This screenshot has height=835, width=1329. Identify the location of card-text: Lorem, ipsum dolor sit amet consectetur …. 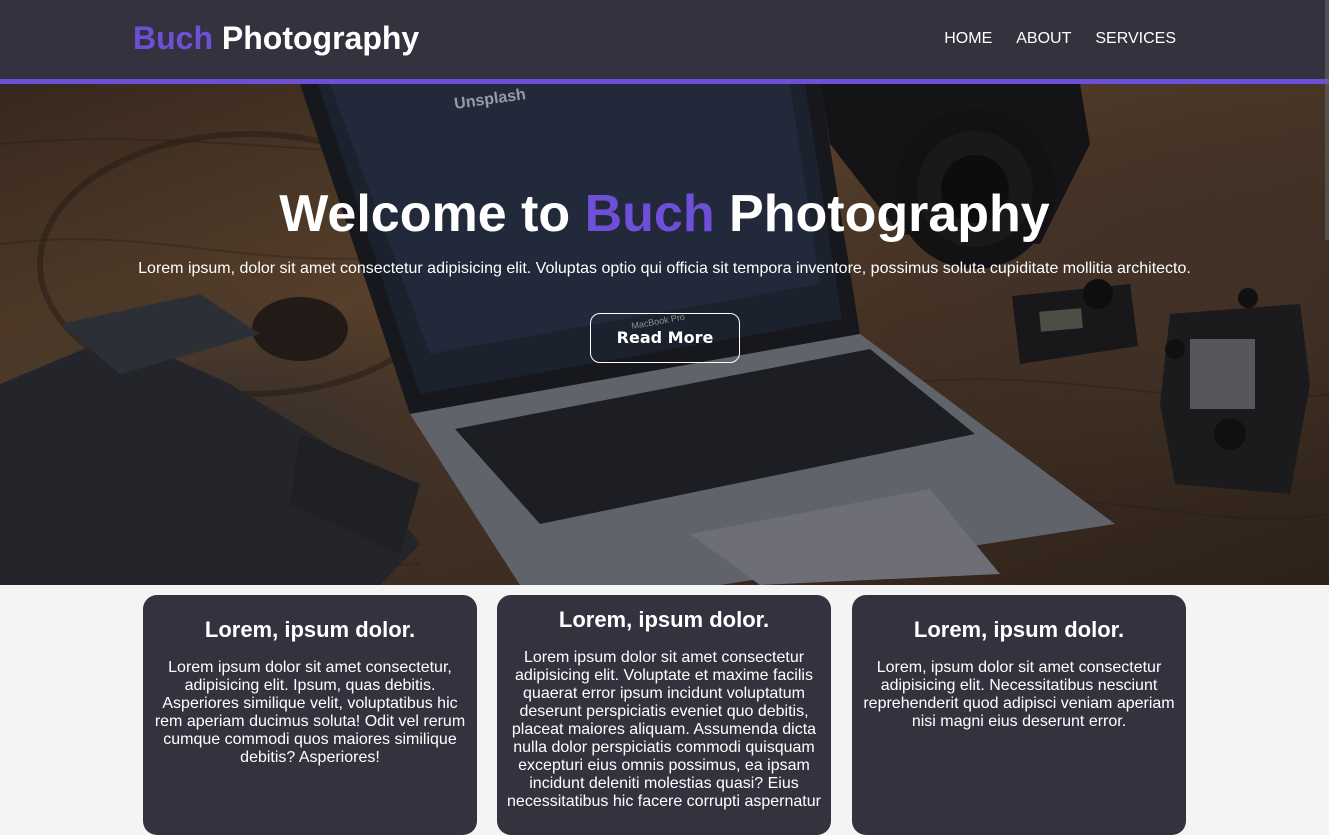
(1019, 694).